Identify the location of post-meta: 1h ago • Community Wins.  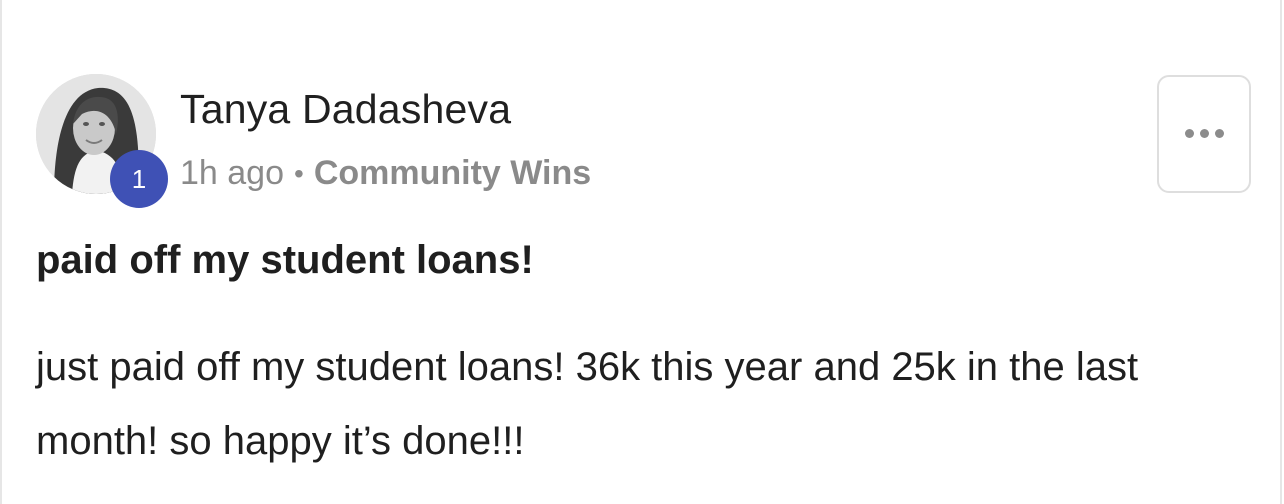
(385, 173).